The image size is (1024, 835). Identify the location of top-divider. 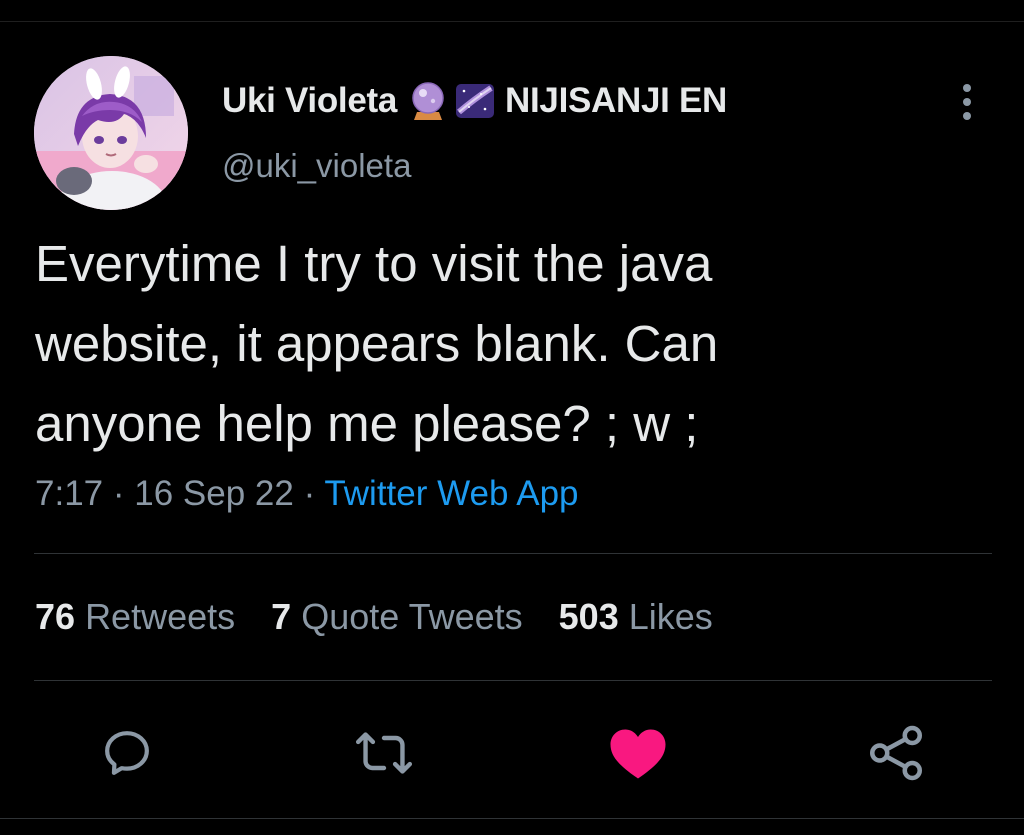
(512, 21).